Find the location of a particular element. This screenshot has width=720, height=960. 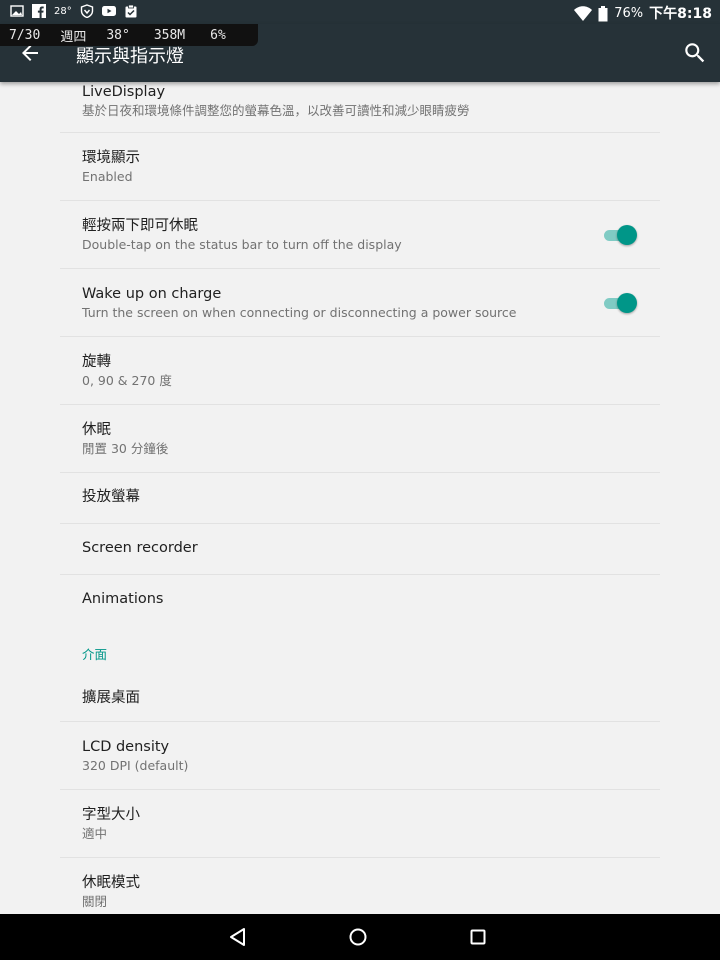

setting-animations: Animations is located at coordinates (360, 600).